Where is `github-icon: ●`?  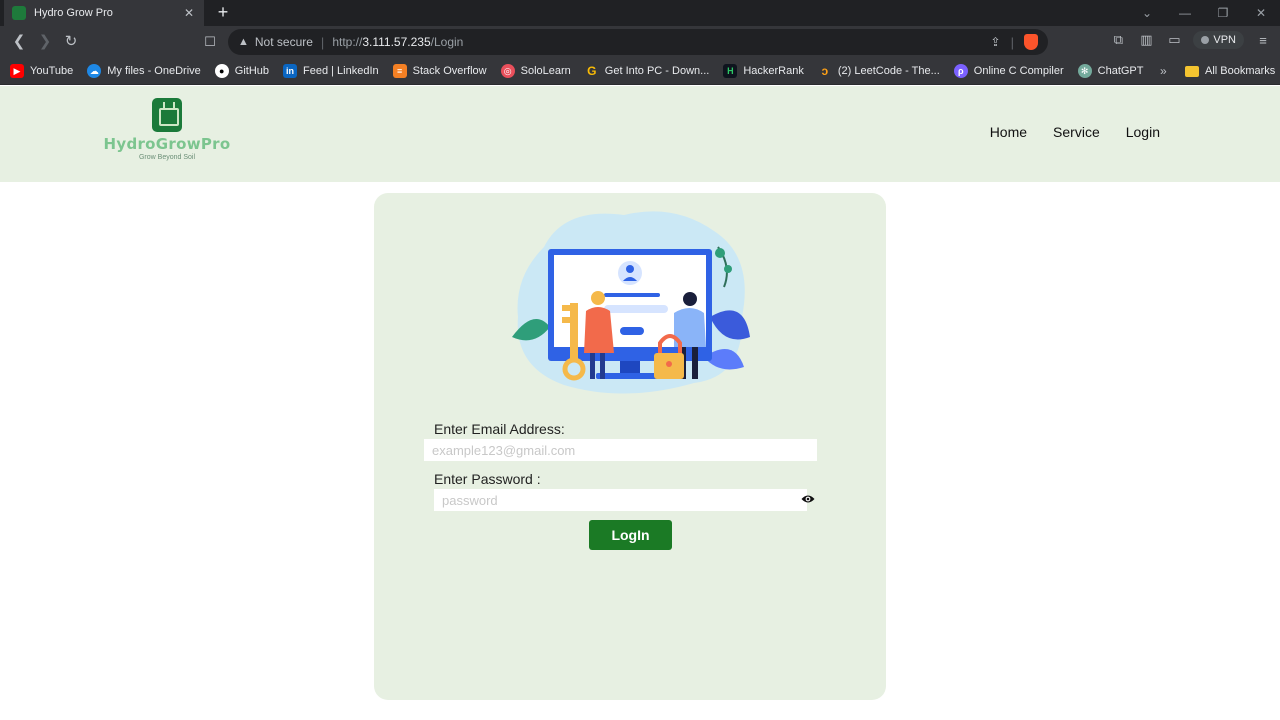
github-icon: ● is located at coordinates (221, 71).